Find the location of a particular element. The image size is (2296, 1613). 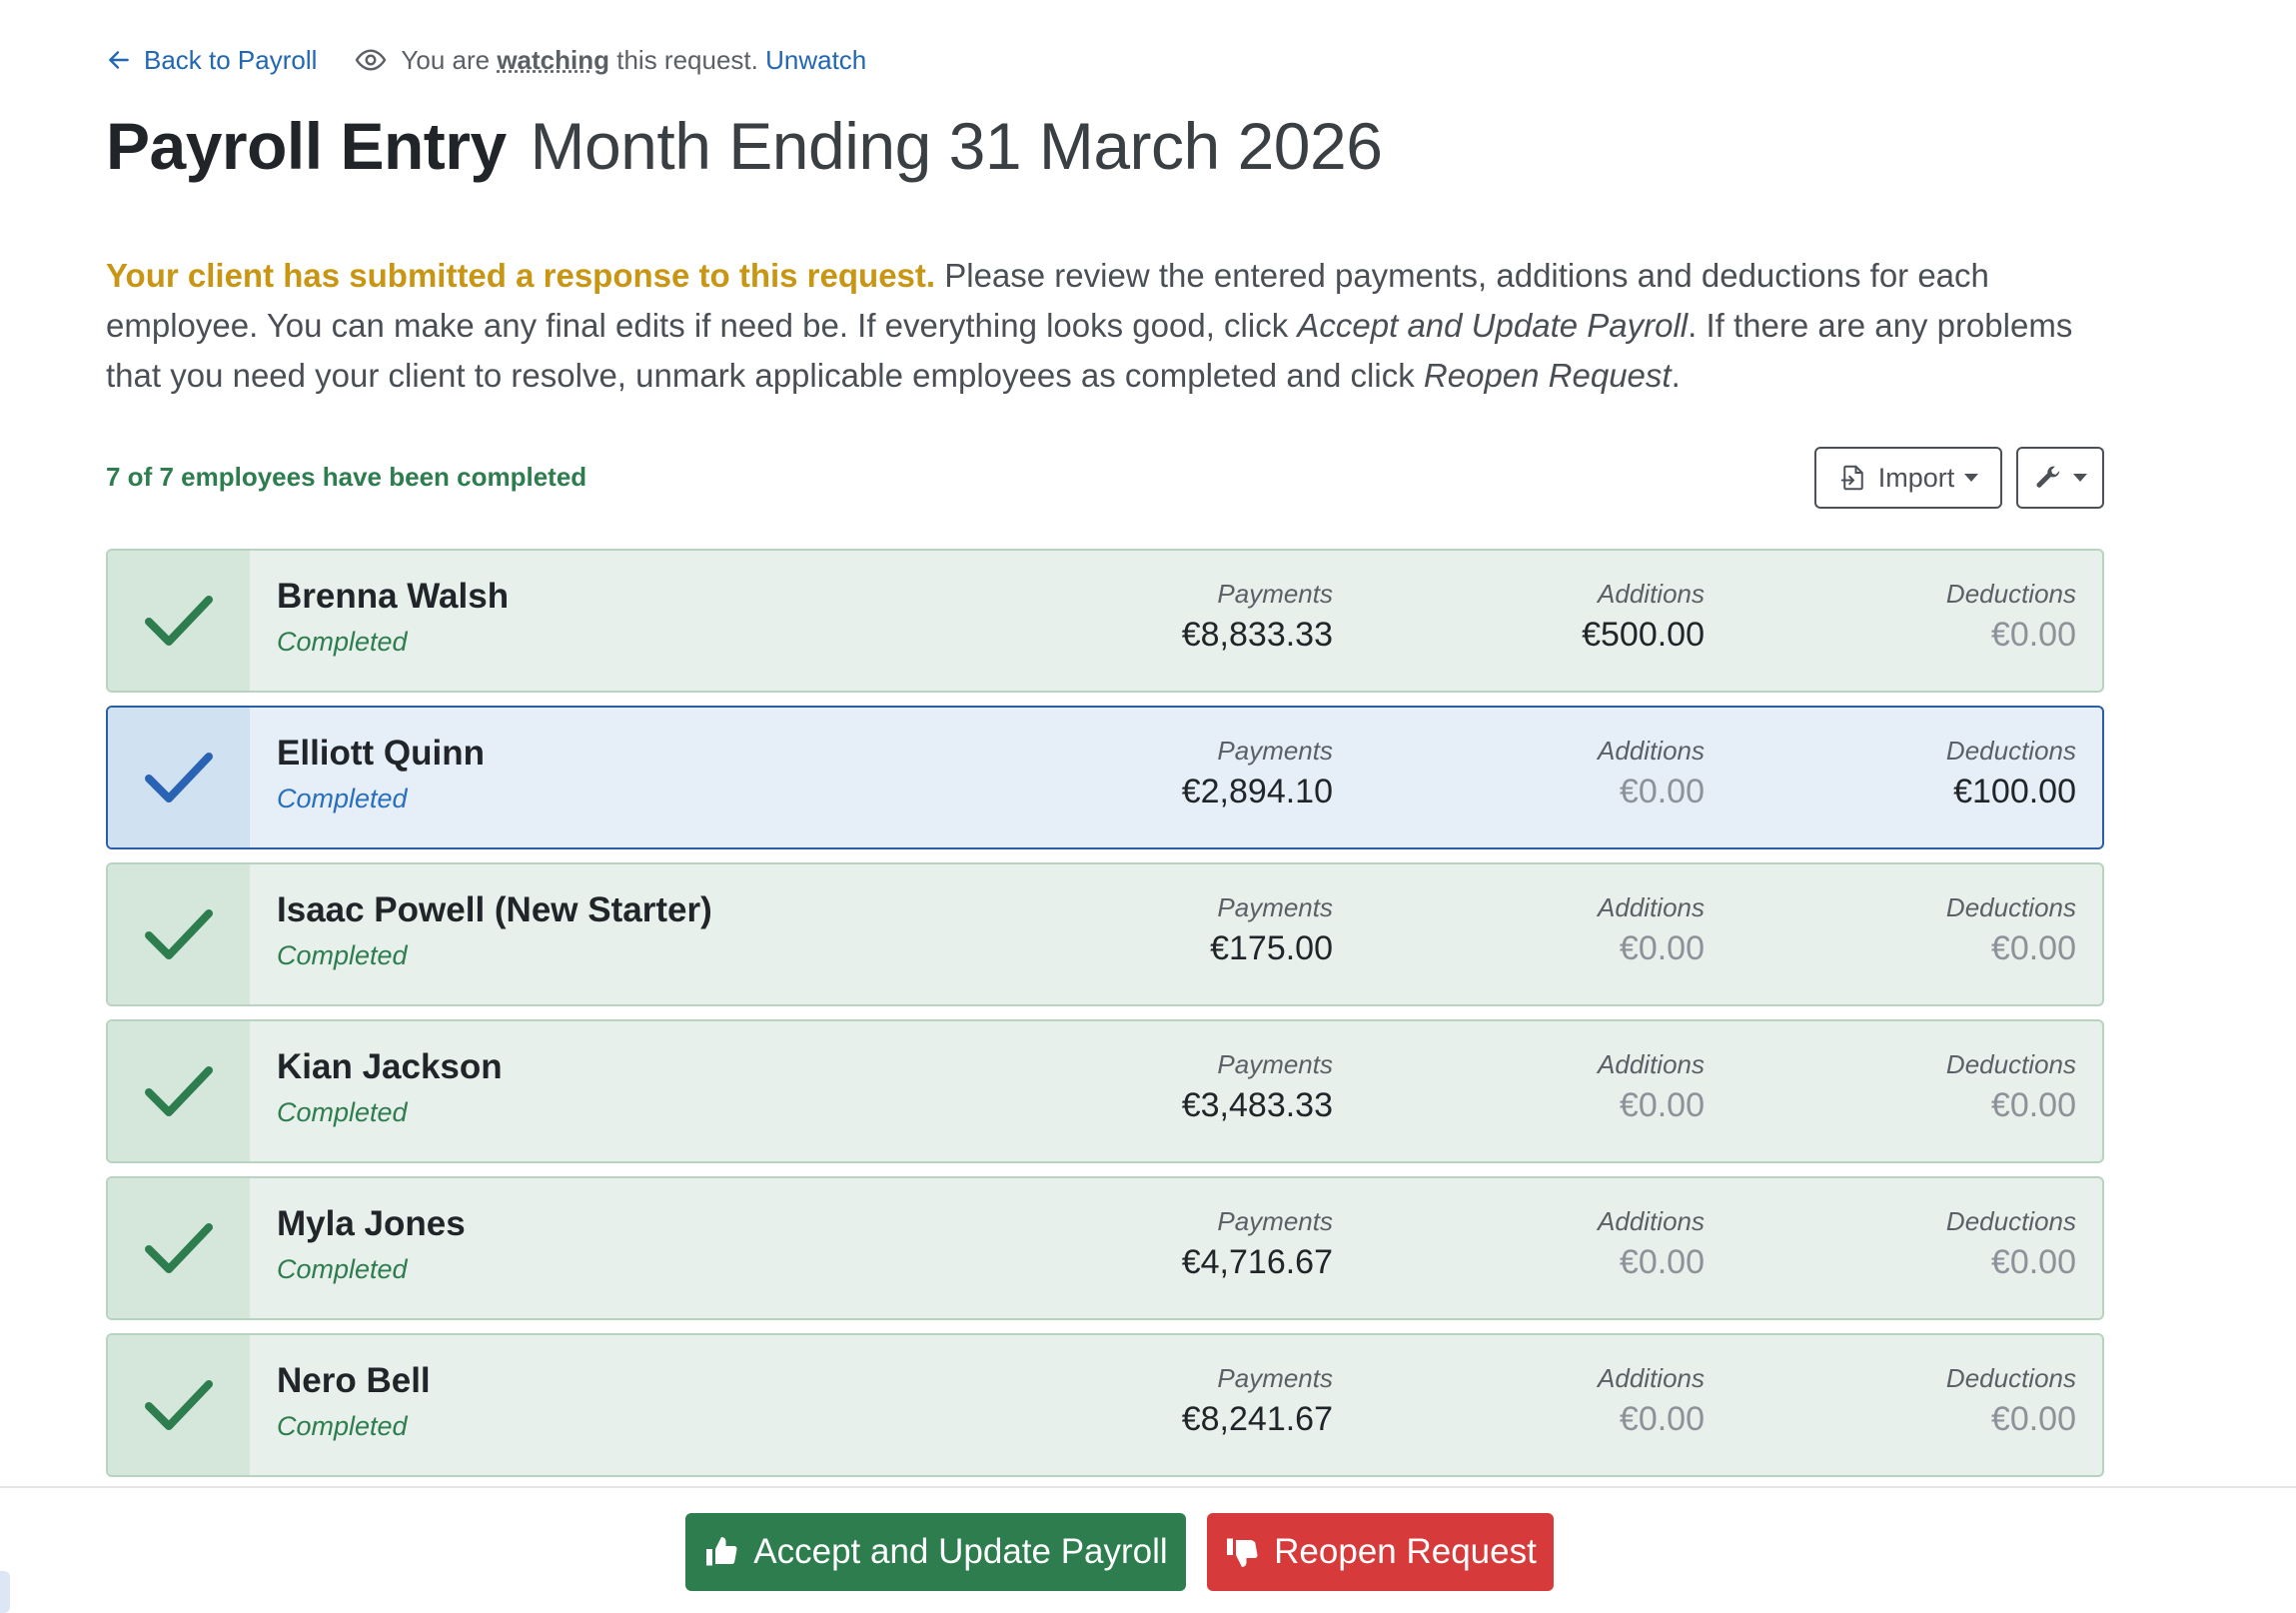

employee-name: Isaac Powell (New Starter) is located at coordinates (494, 910).